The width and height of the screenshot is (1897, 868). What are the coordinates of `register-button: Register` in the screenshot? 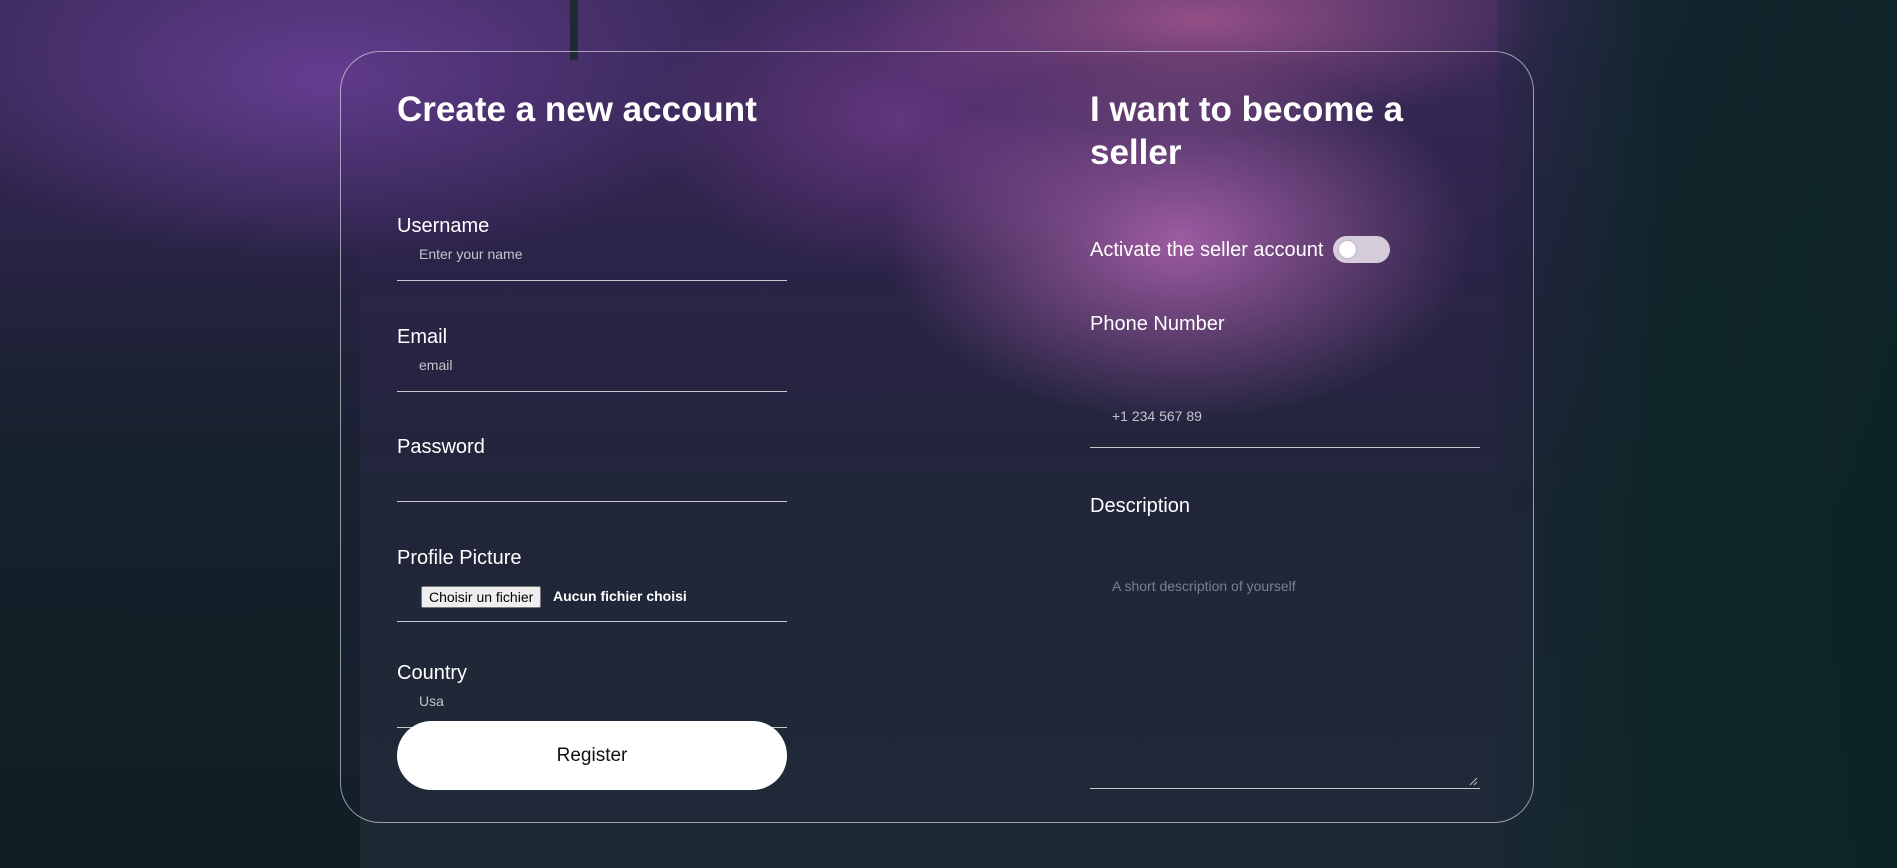 It's located at (592, 755).